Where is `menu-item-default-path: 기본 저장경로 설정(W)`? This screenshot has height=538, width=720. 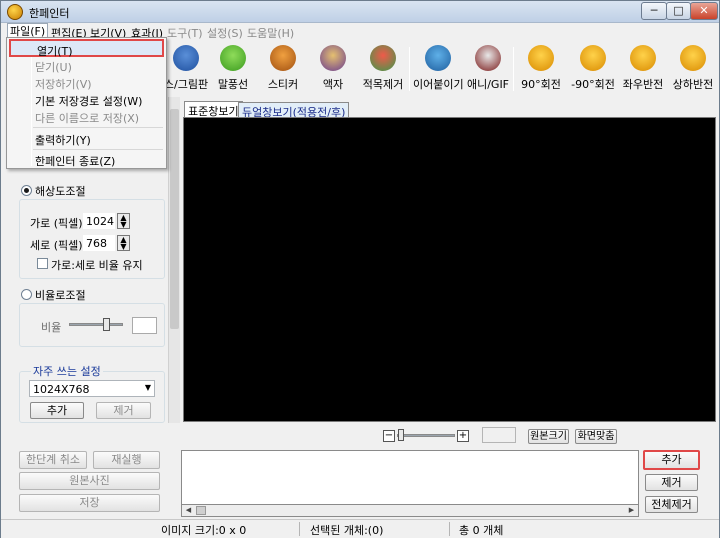 menu-item-default-path: 기본 저장경로 설정(W) is located at coordinates (86, 99).